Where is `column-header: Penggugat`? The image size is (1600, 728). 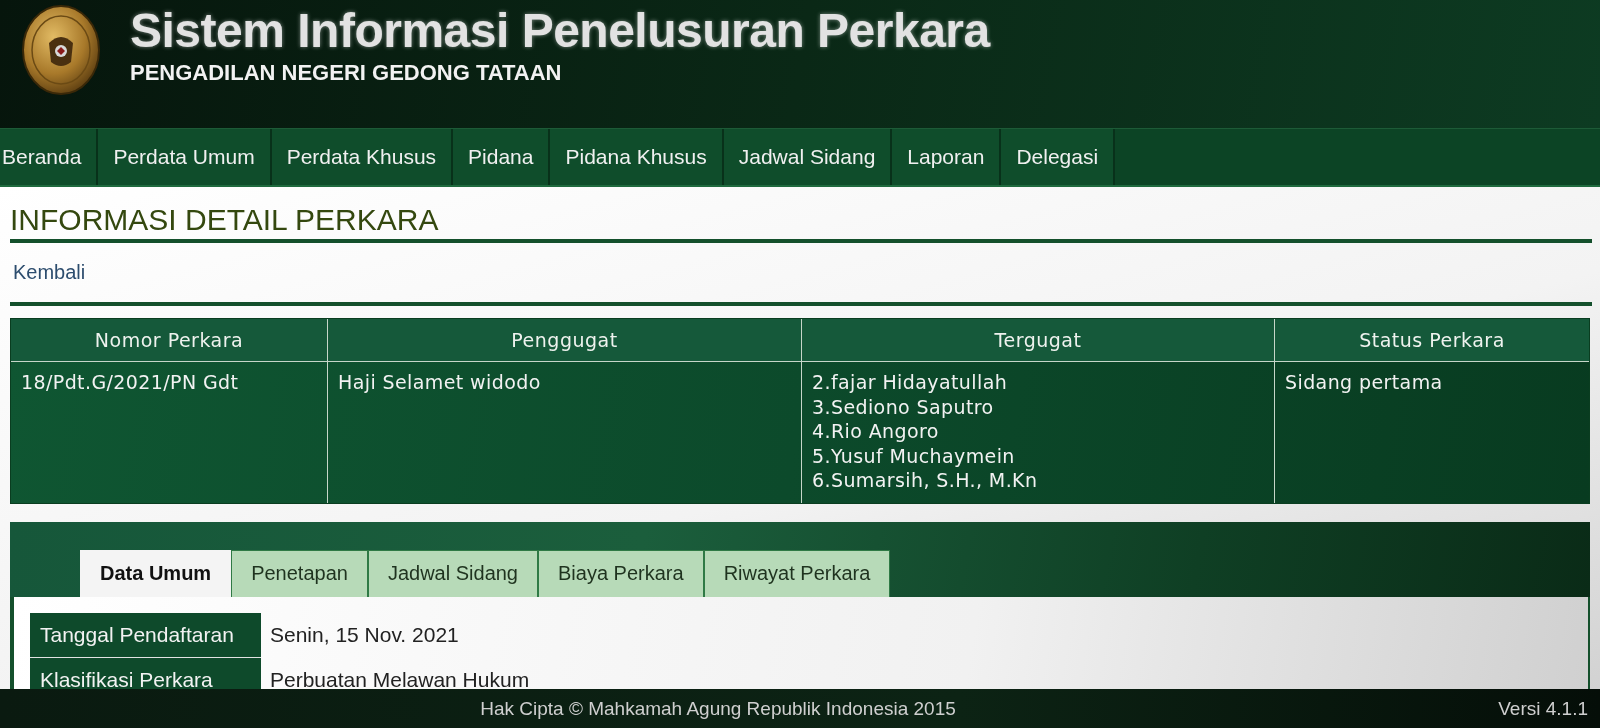 column-header: Penggugat is located at coordinates (565, 340).